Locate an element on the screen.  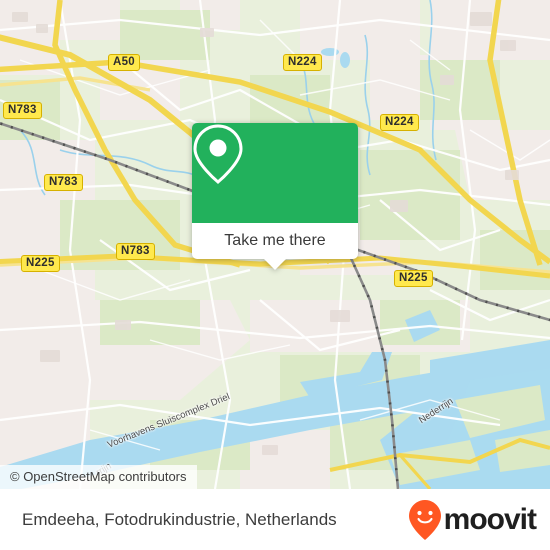
location-pin-icon is located at coordinates (218, 154).